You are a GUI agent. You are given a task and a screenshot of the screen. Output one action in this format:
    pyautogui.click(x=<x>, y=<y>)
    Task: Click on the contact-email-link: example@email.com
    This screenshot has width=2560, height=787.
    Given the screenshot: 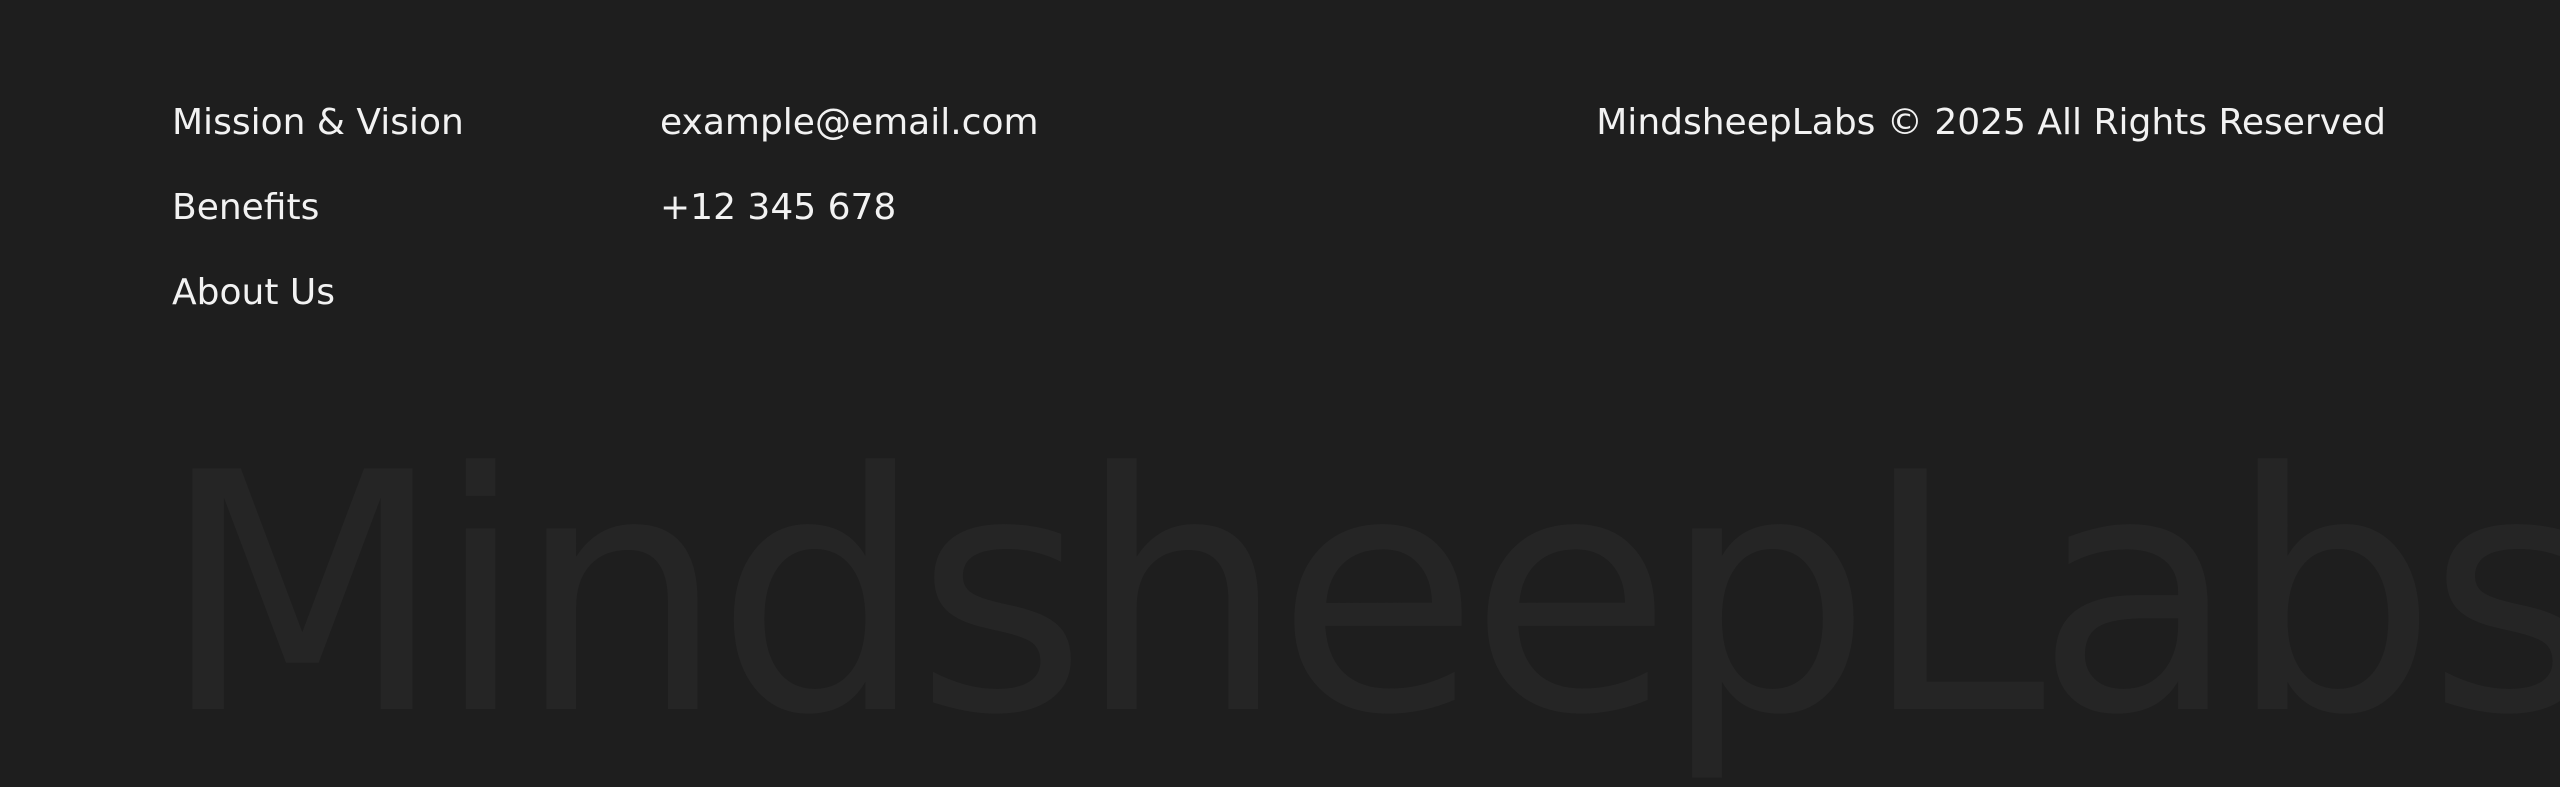 What is the action you would take?
    pyautogui.click(x=849, y=123)
    